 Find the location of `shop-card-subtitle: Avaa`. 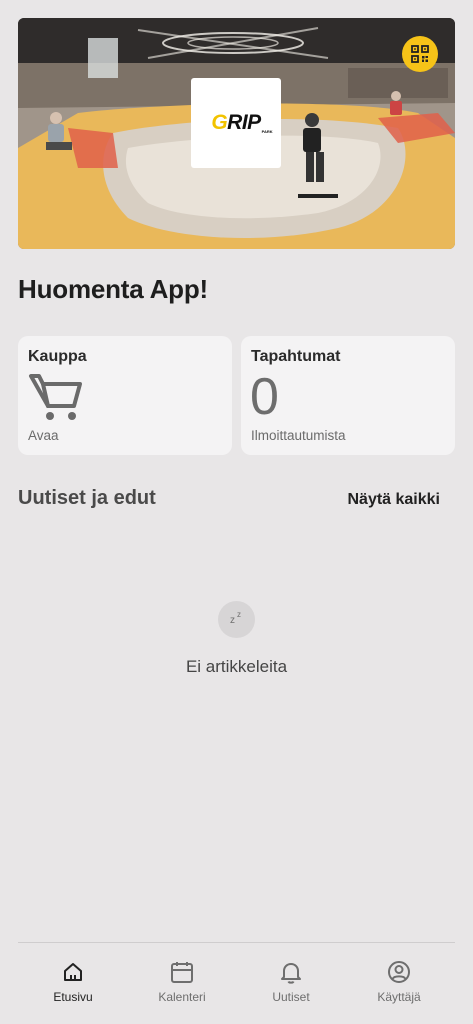

shop-card-subtitle: Avaa is located at coordinates (43, 435).